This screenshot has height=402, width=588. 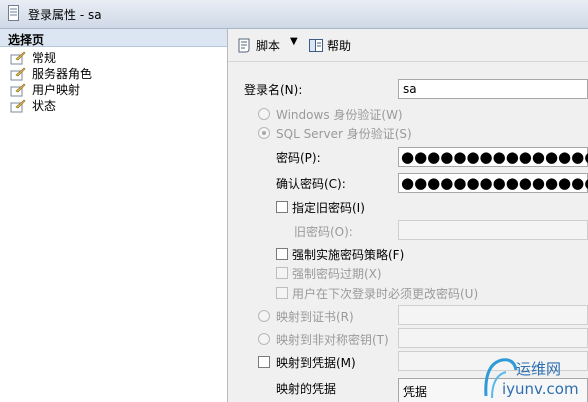 What do you see at coordinates (385, 294) in the screenshot?
I see `must-change-label: 用户在下次登录时必须更改密码(U)` at bounding box center [385, 294].